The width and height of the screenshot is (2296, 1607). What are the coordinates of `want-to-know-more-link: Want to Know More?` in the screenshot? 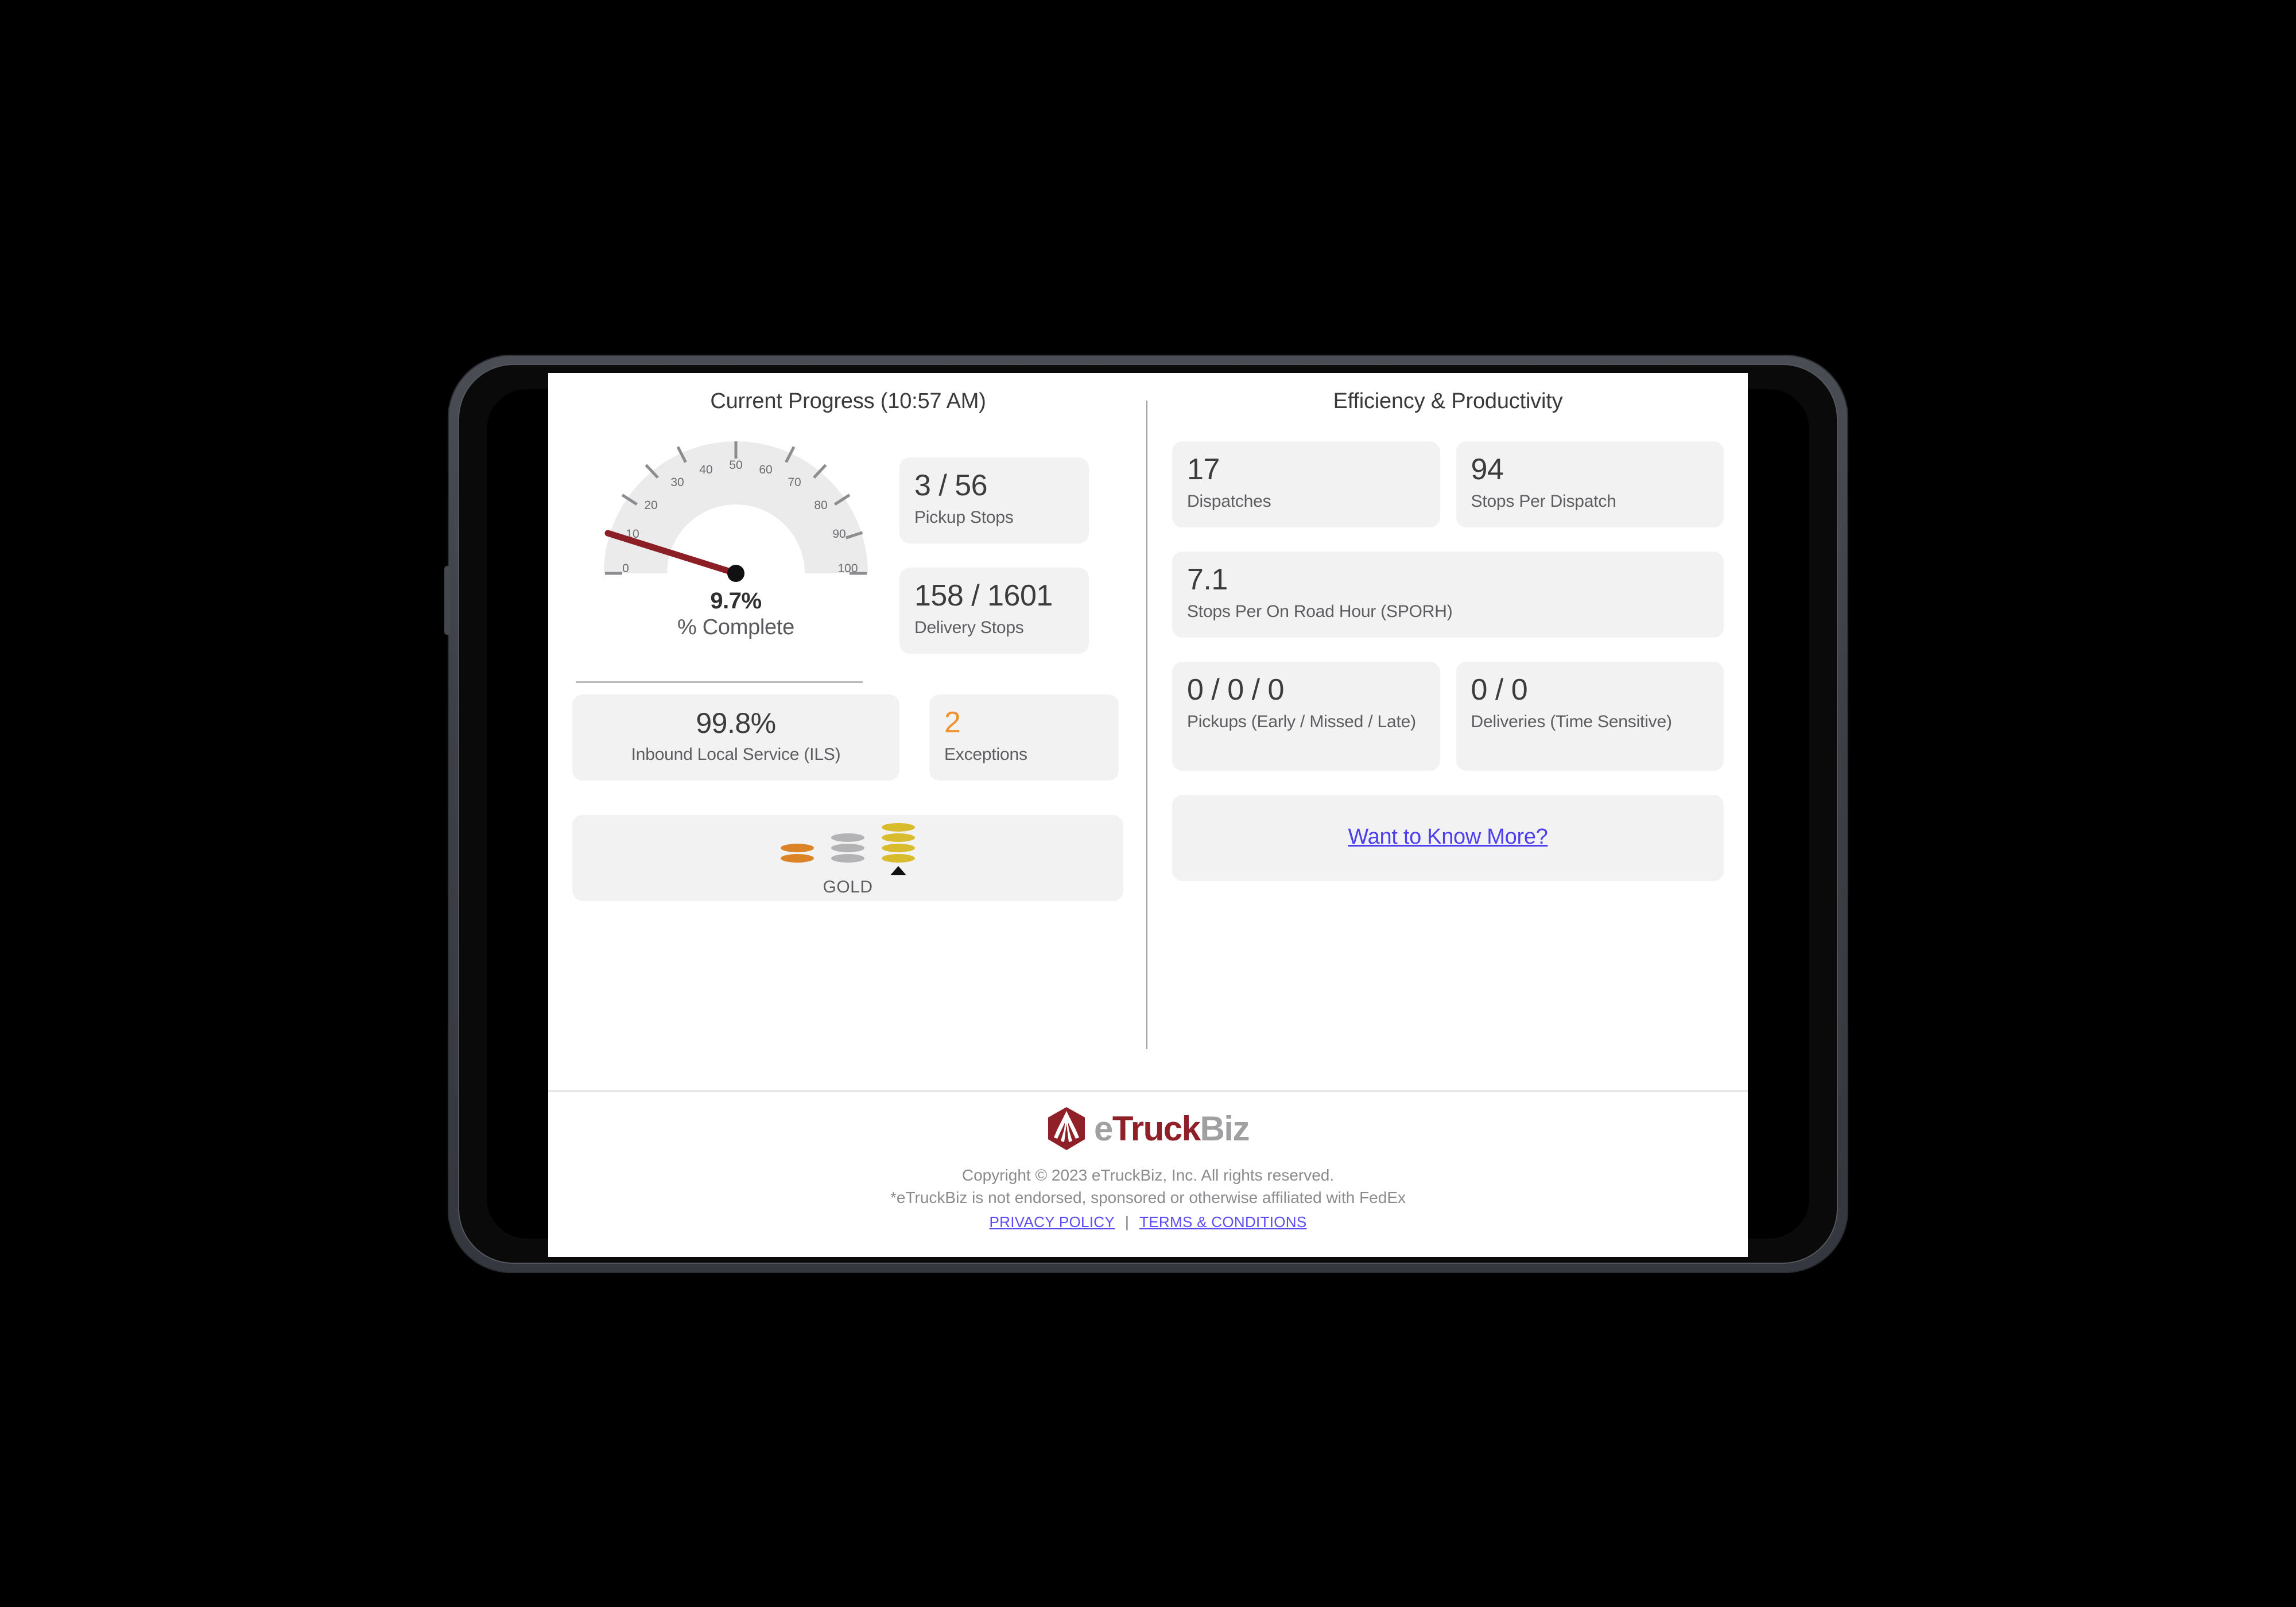 It's located at (1448, 837).